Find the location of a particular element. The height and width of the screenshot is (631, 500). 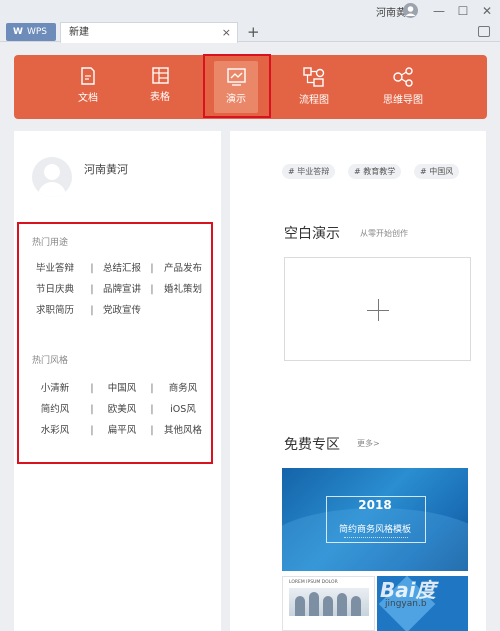

nav-item-flowchart: 流程图 is located at coordinates (314, 87).